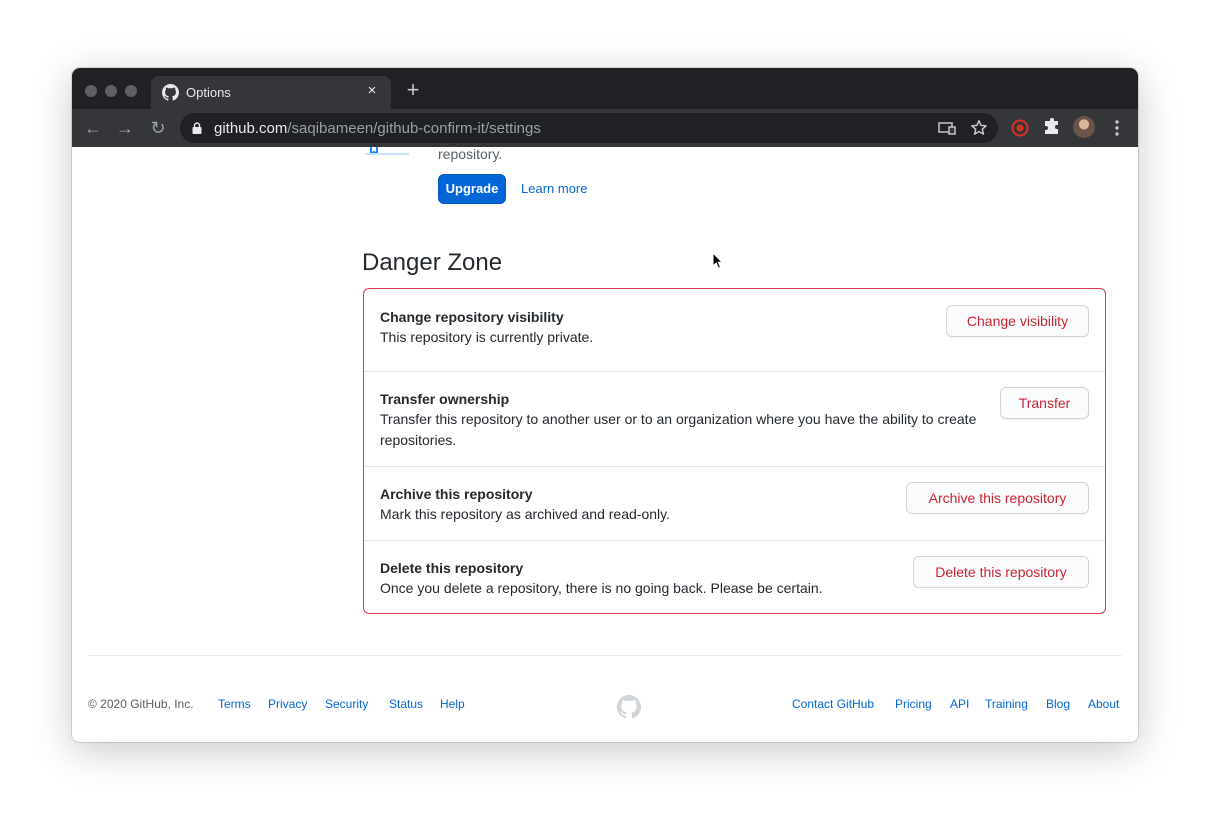 This screenshot has width=1216, height=815. Describe the element at coordinates (346, 704) in the screenshot. I see `footer-link-security: Security` at that location.